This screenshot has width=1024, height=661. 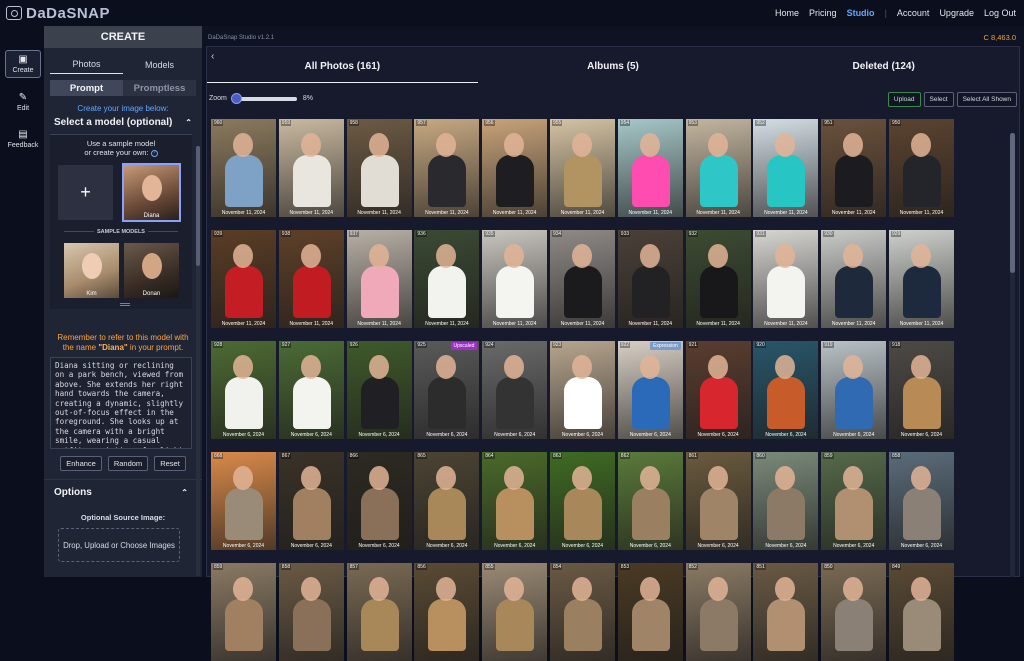 I want to click on feedback-button: ▤ Feedback, so click(x=23, y=139).